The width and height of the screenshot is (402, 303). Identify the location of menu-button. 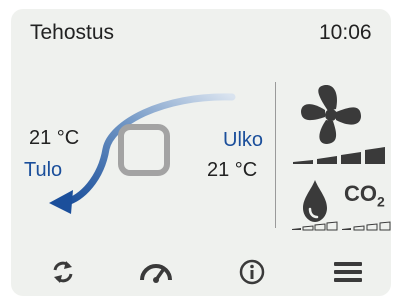
(348, 272).